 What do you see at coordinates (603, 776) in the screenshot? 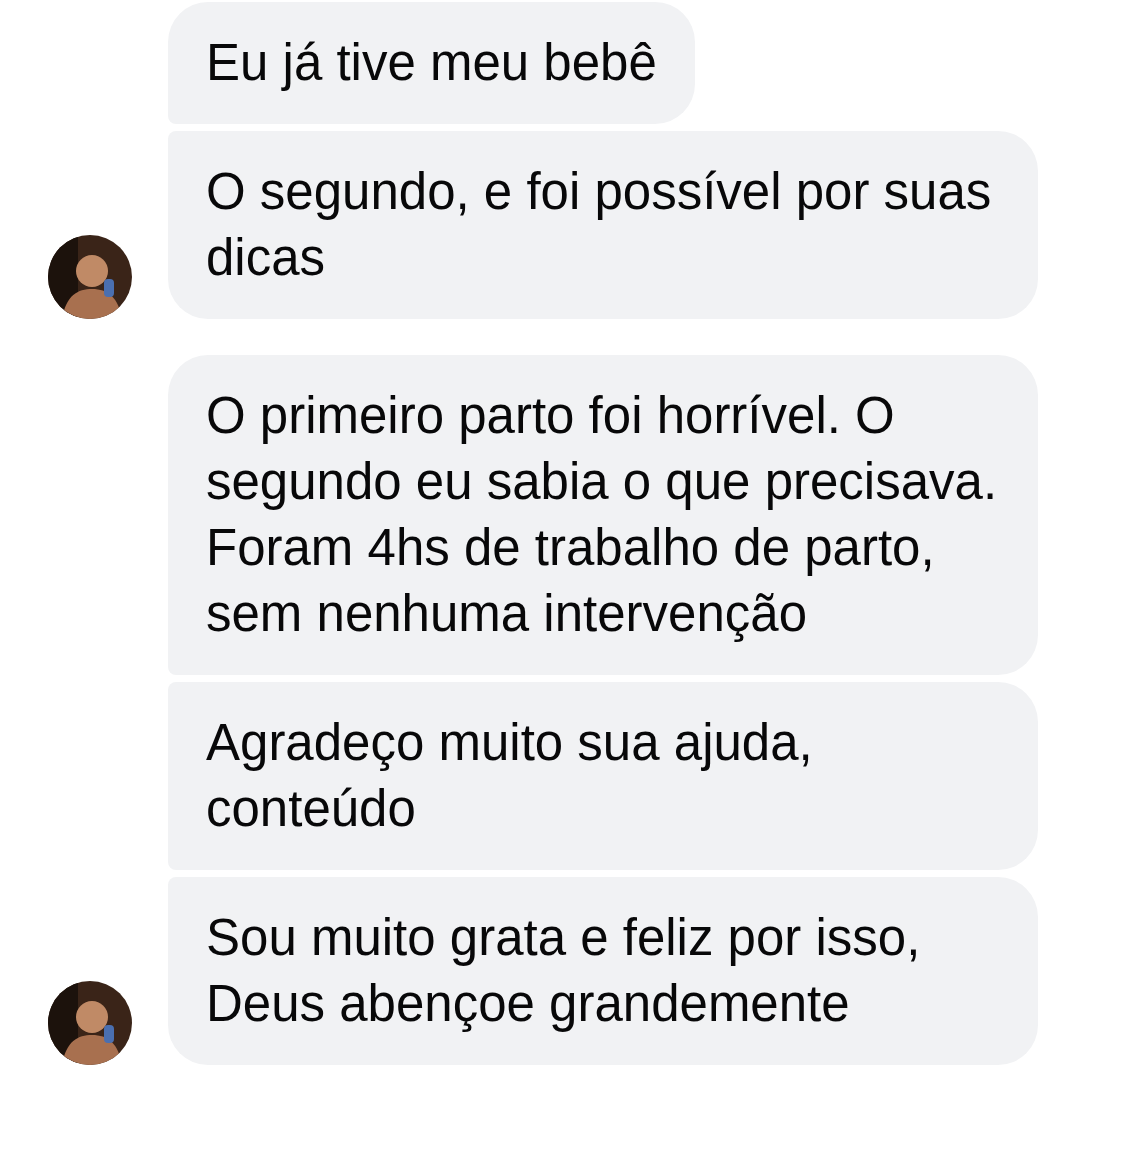
I see `message-bubble: Agradeço muito sua ajuda, conteúdo` at bounding box center [603, 776].